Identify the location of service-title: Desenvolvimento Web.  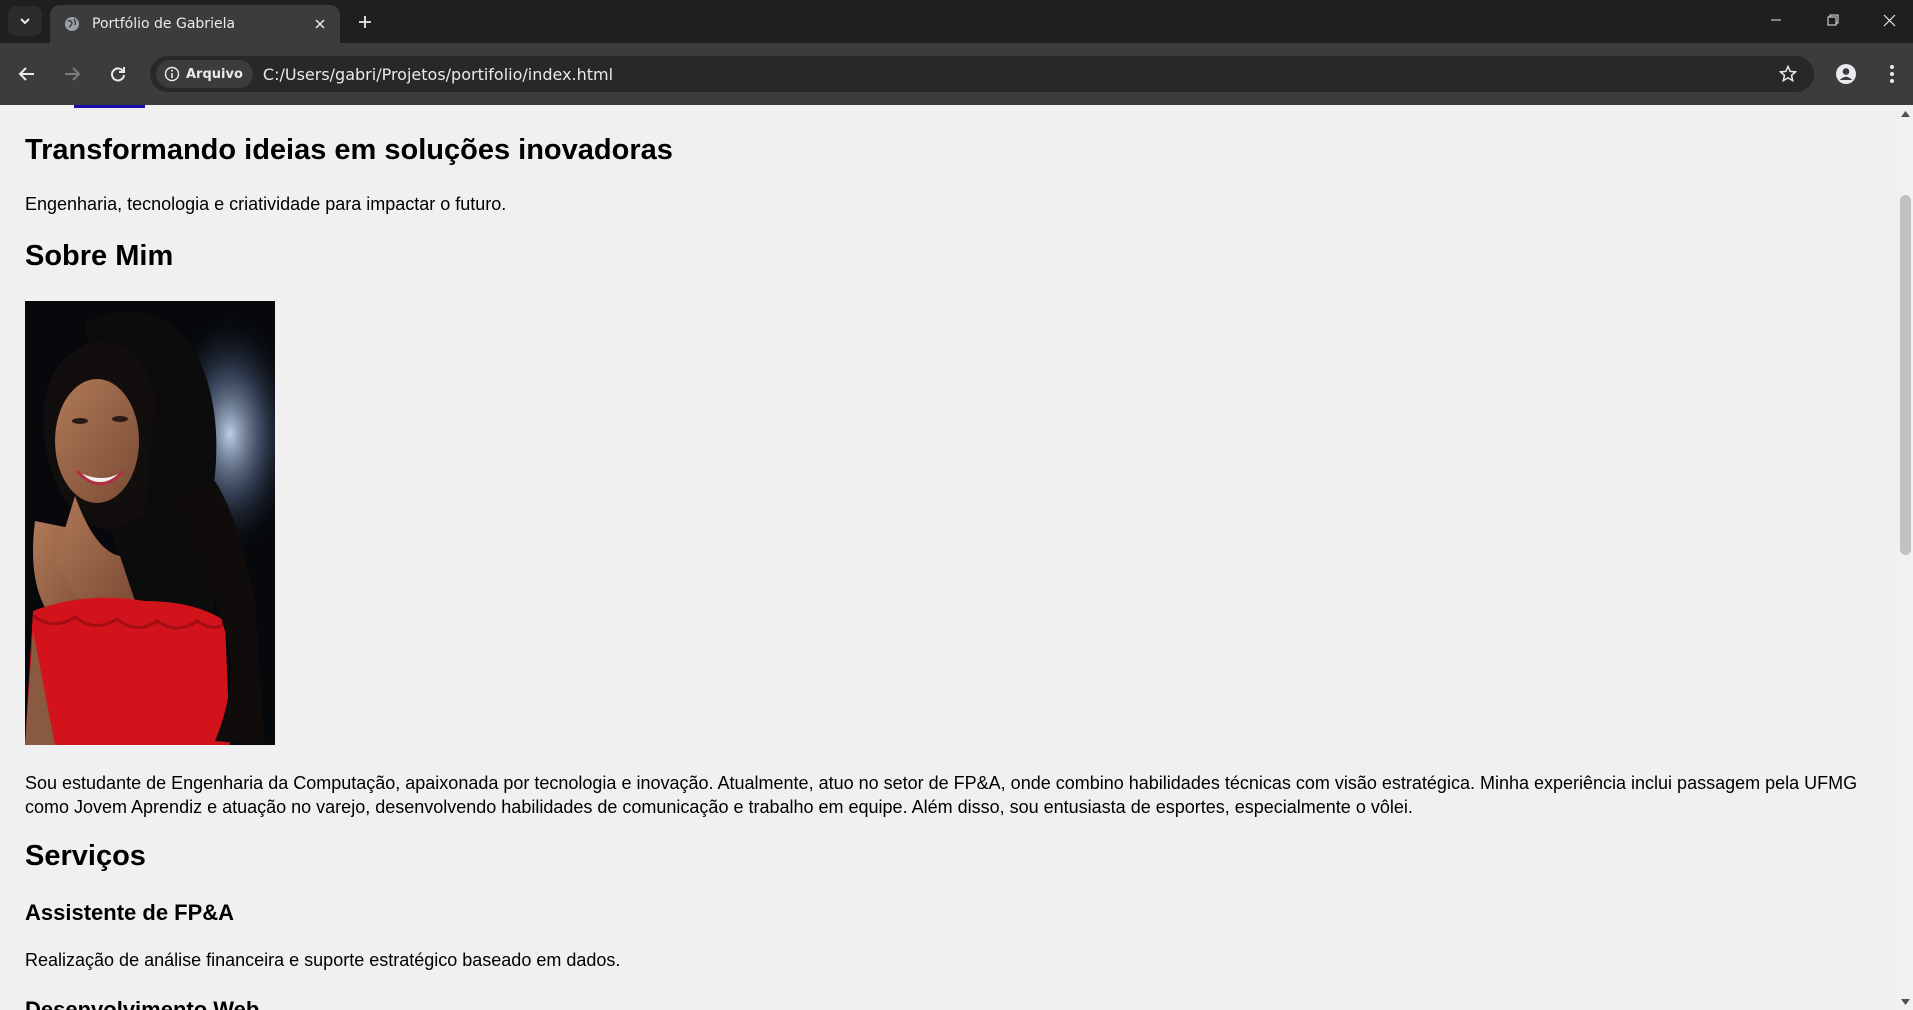
(142, 1003).